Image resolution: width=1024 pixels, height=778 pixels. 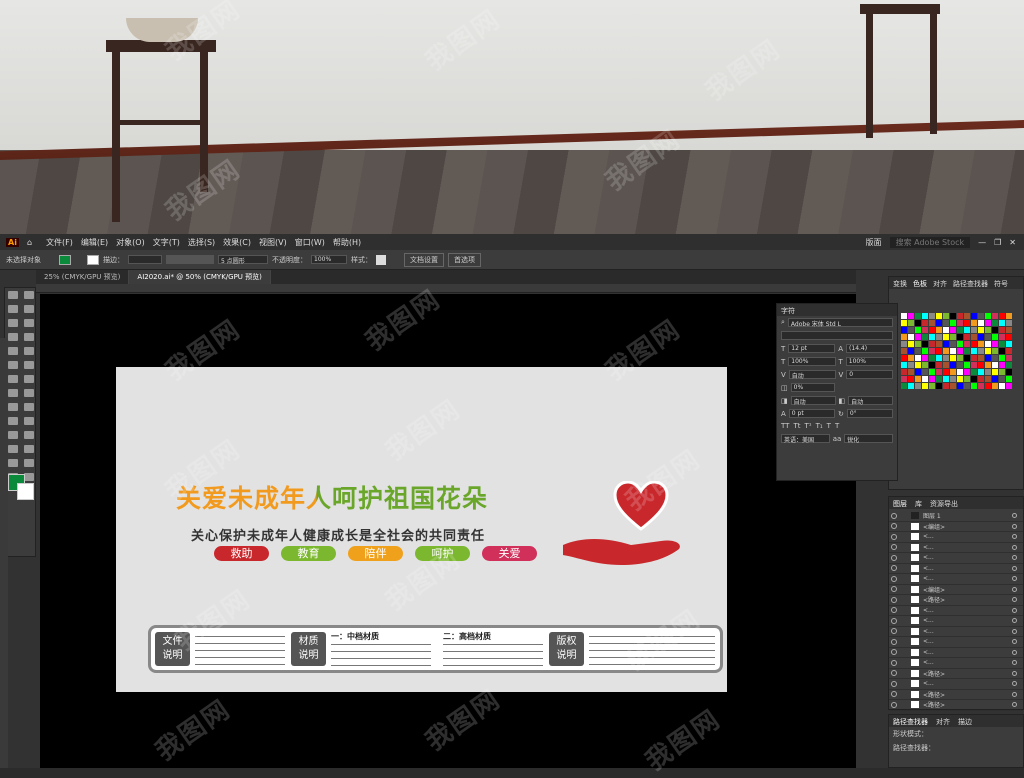 What do you see at coordinates (13, 393) in the screenshot?
I see `warp-icon` at bounding box center [13, 393].